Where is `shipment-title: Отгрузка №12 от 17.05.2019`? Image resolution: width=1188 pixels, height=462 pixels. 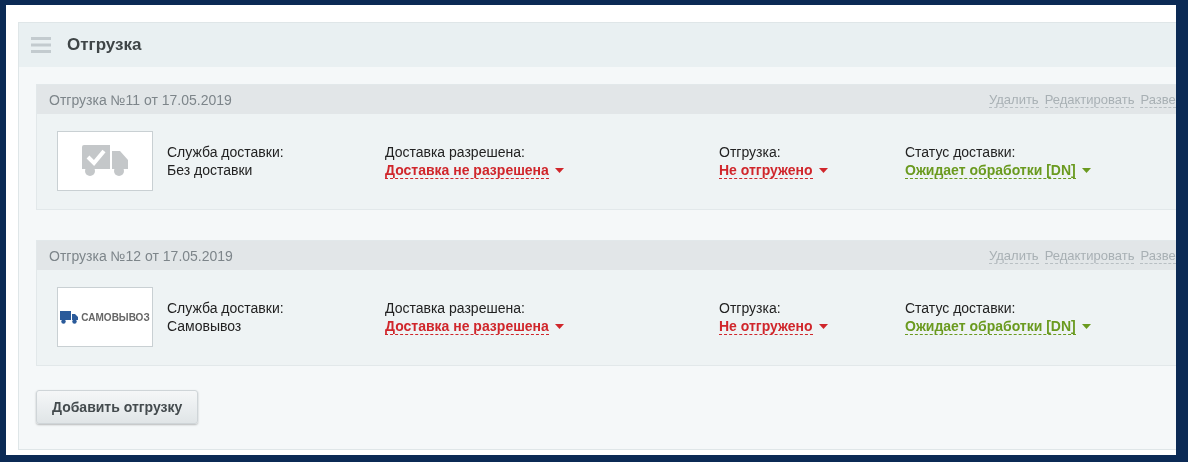 shipment-title: Отгрузка №12 от 17.05.2019 is located at coordinates (141, 255).